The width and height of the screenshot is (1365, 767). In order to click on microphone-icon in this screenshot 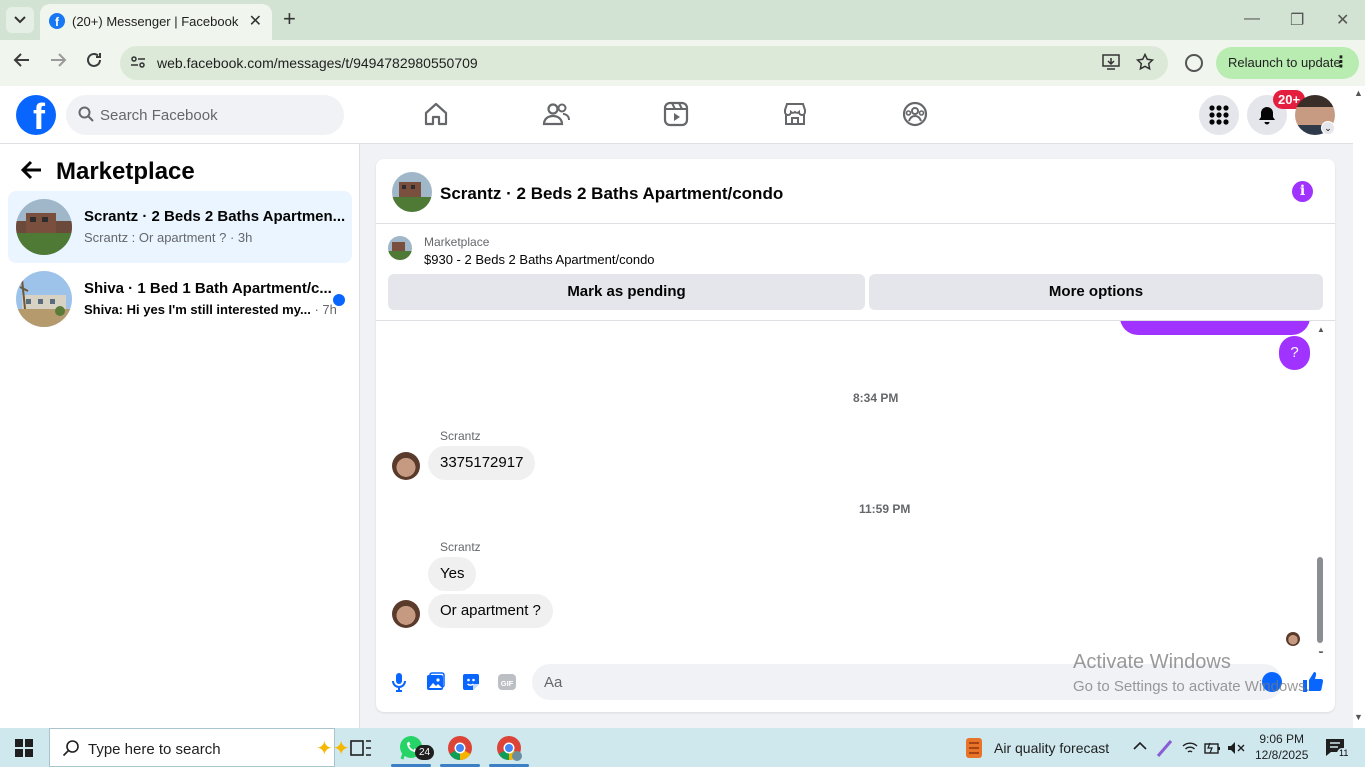, I will do `click(399, 682)`.